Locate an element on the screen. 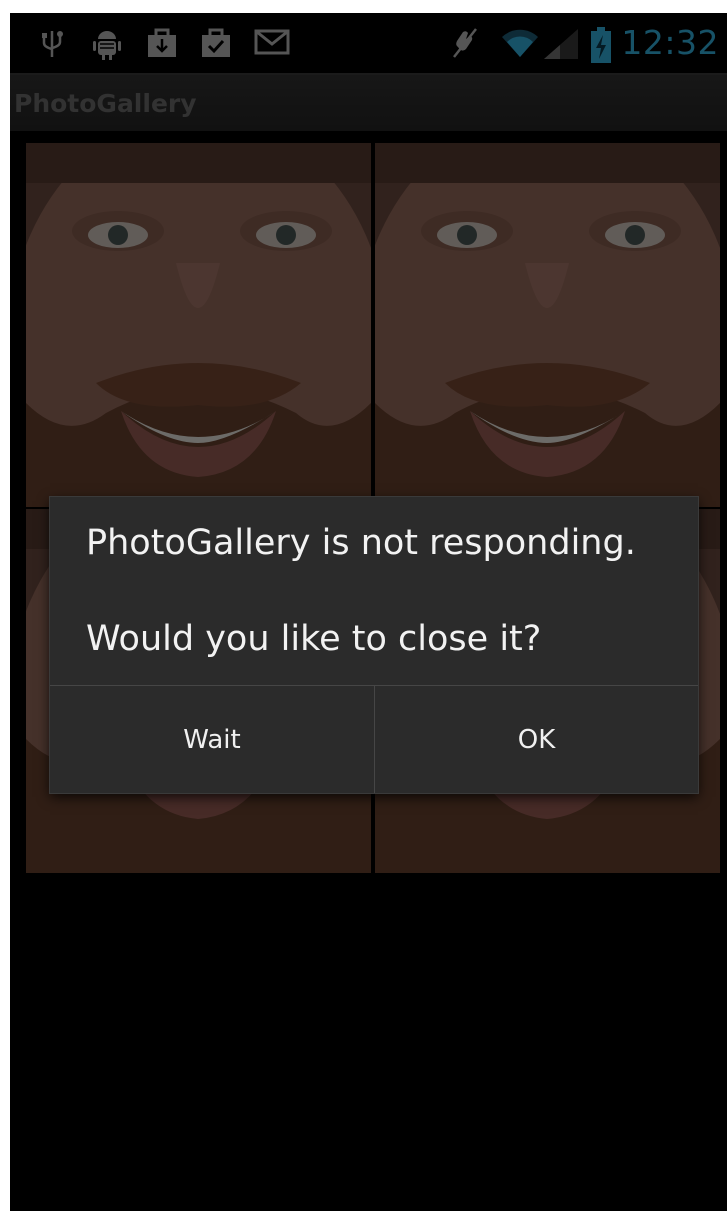  usb-icon is located at coordinates (52, 44).